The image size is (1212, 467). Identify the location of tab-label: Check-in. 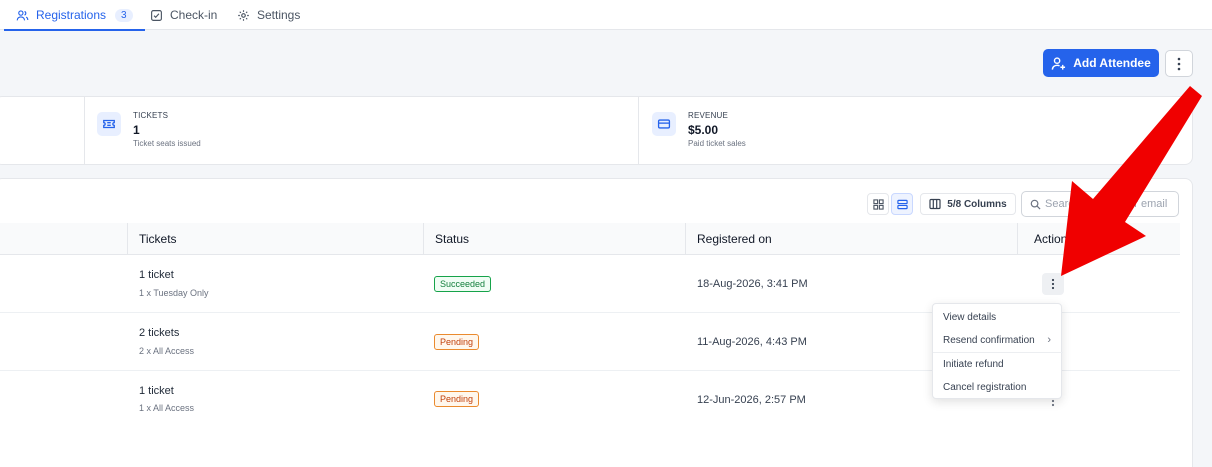
(194, 15).